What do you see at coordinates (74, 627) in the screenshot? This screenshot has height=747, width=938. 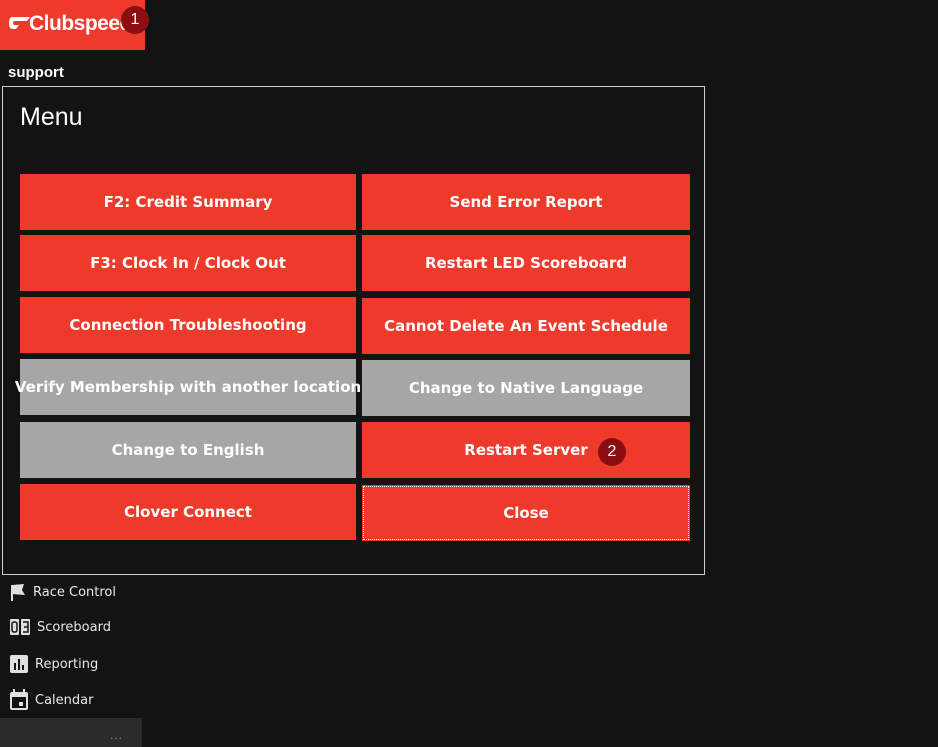 I see `nav-scoreboard-label: Scoreboard` at bounding box center [74, 627].